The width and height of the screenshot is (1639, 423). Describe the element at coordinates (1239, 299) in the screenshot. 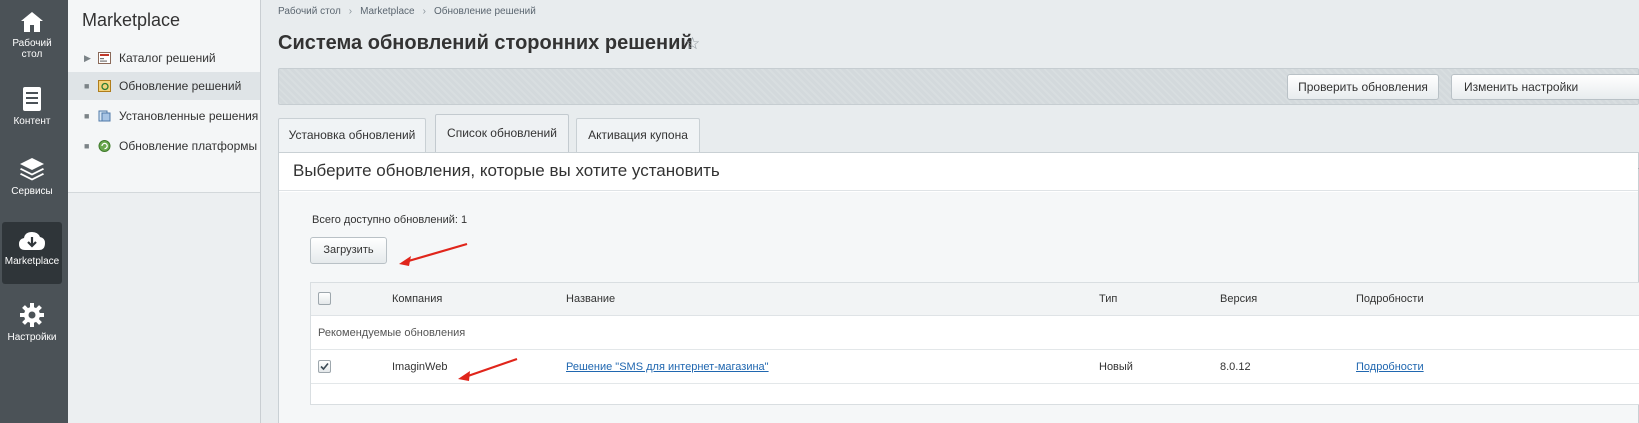

I see `column-version: Версия` at that location.